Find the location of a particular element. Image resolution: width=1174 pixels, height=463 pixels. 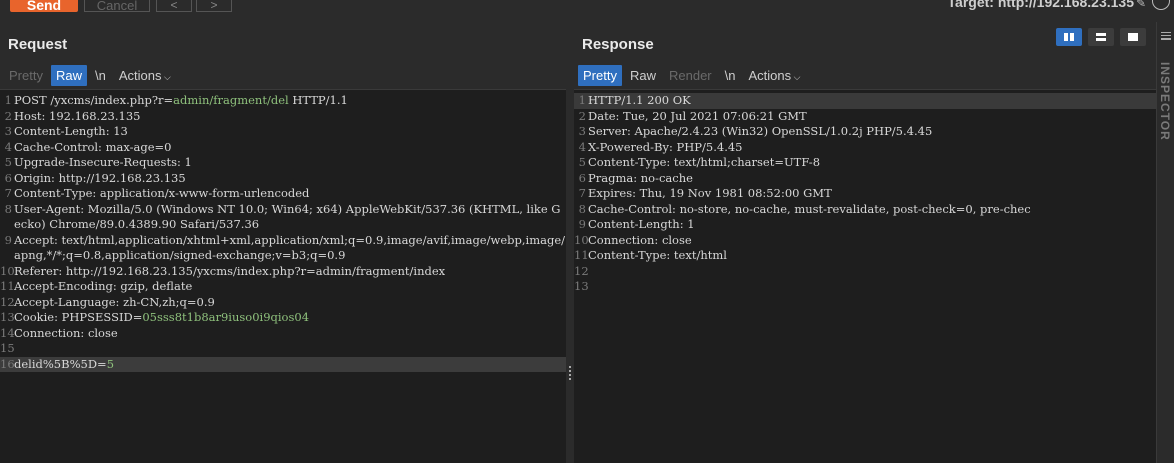

tab-render: Render is located at coordinates (690, 75).